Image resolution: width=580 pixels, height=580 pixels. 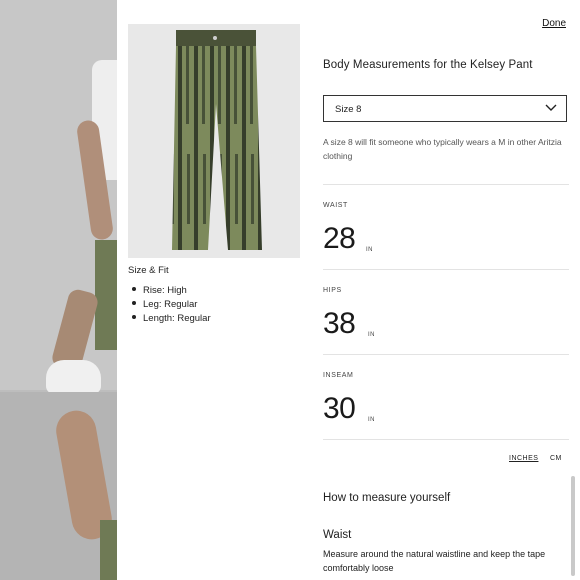 I want to click on unit-toggle-cm: CM, so click(x=556, y=458).